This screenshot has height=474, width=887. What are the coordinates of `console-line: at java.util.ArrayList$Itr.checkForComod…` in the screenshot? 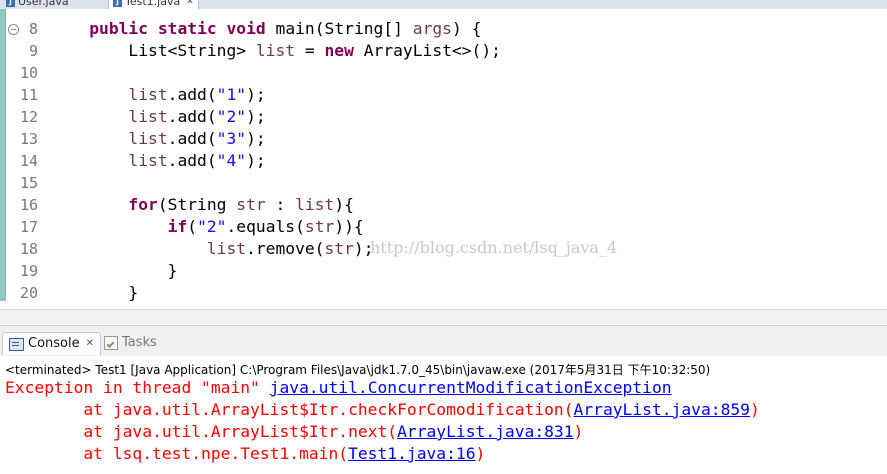 It's located at (382, 410).